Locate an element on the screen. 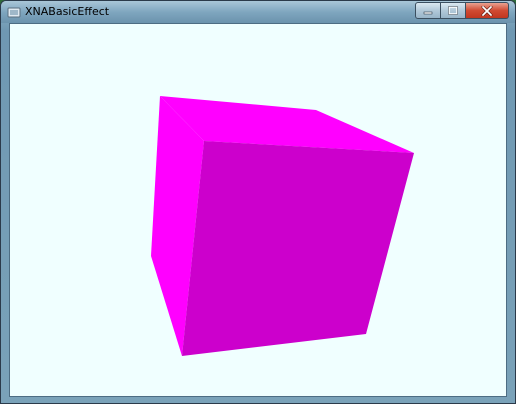  minimize-button is located at coordinates (428, 10).